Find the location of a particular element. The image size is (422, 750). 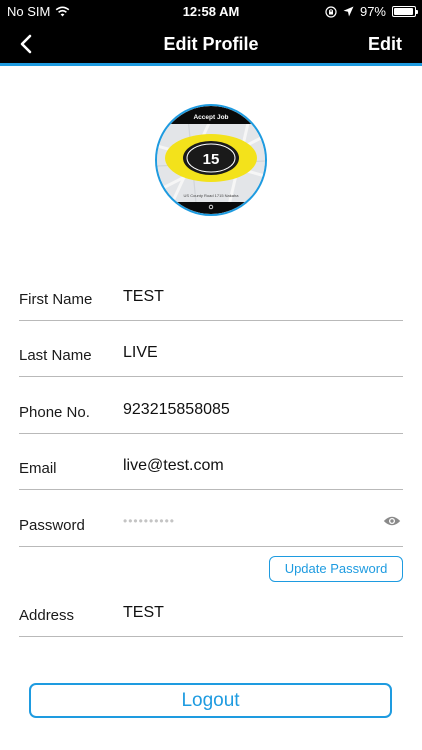

edit-button: Edit is located at coordinates (385, 44).